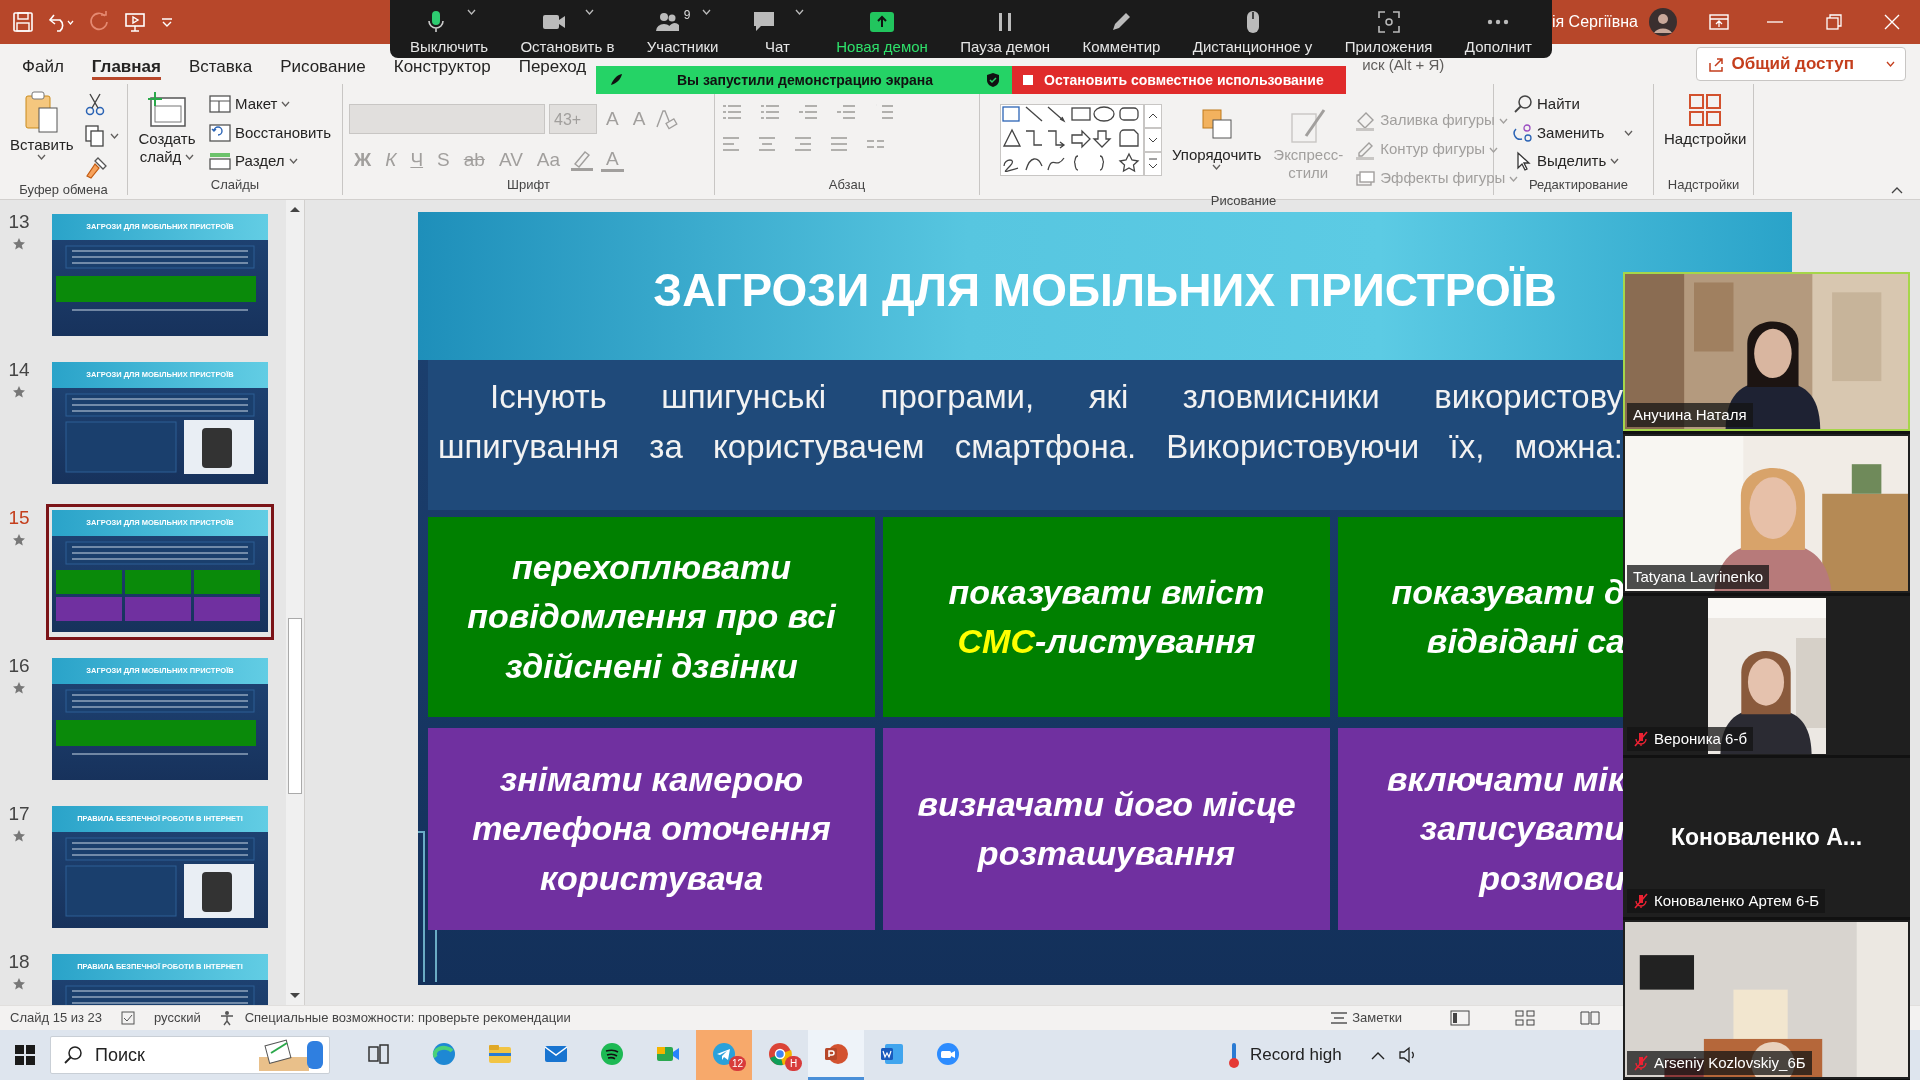 The height and width of the screenshot is (1080, 1920). I want to click on align-center-icon, so click(767, 144).